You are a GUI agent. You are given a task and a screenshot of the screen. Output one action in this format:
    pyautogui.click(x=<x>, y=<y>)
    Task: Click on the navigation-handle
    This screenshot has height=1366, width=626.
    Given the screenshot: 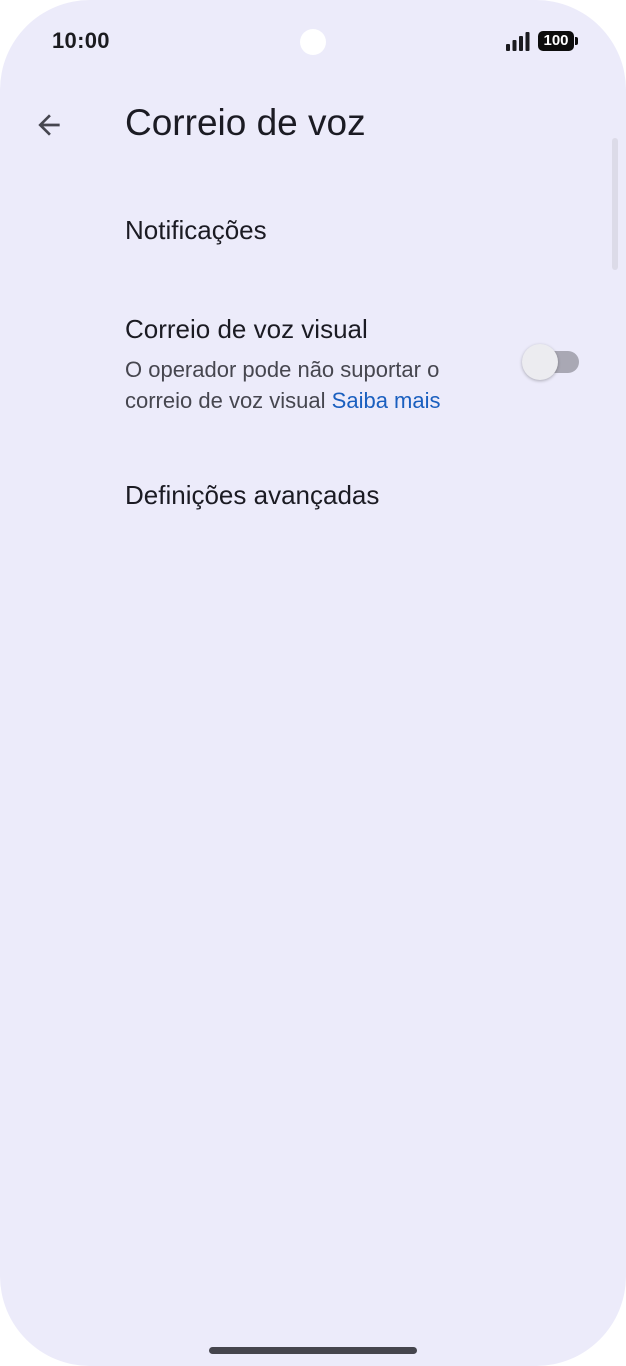 What is the action you would take?
    pyautogui.click(x=313, y=1350)
    